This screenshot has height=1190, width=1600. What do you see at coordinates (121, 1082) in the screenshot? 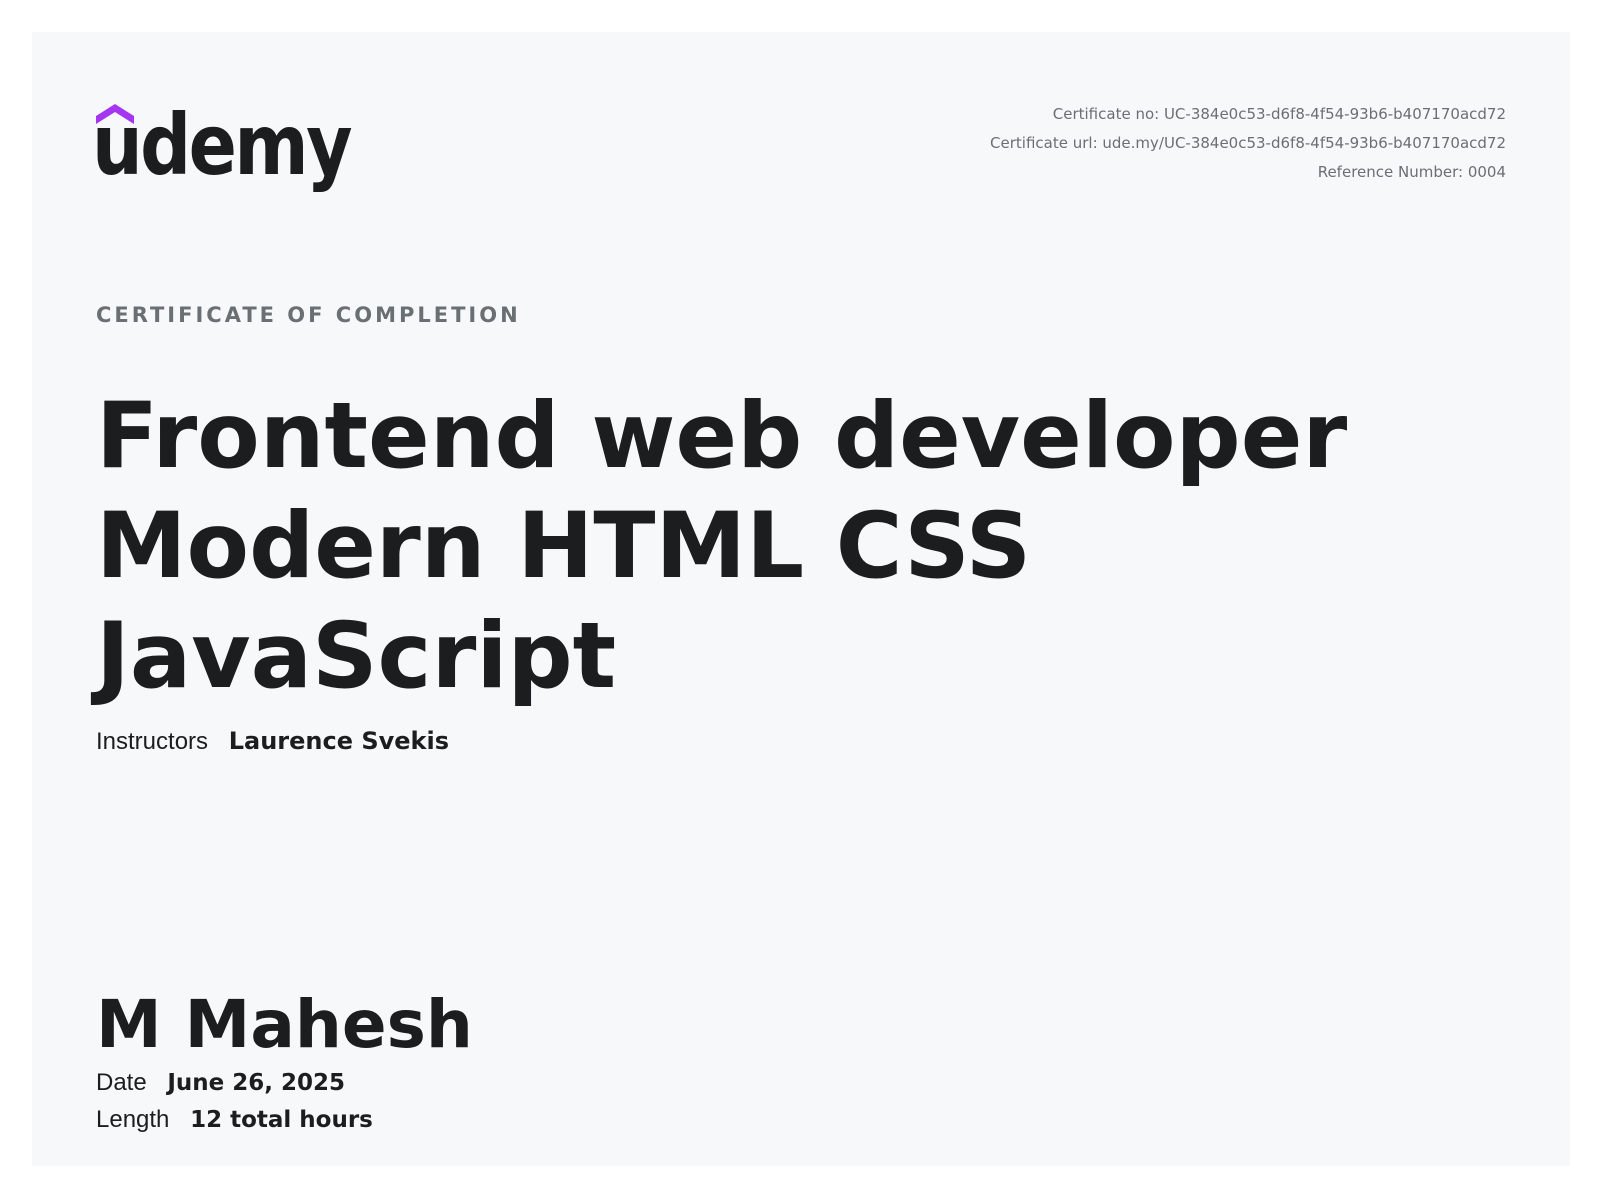
I see `date-label: Date` at bounding box center [121, 1082].